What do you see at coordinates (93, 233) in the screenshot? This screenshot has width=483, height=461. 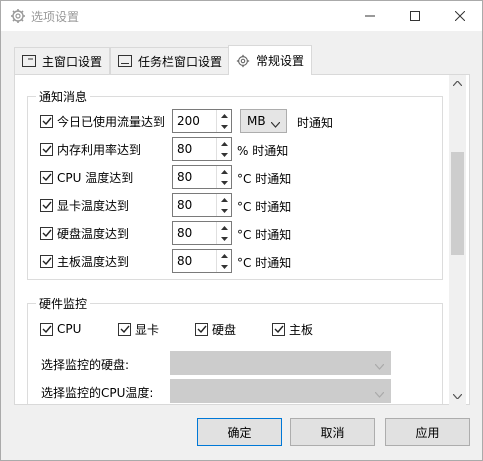 I see `checkbox-label: 硬盘温度达到` at bounding box center [93, 233].